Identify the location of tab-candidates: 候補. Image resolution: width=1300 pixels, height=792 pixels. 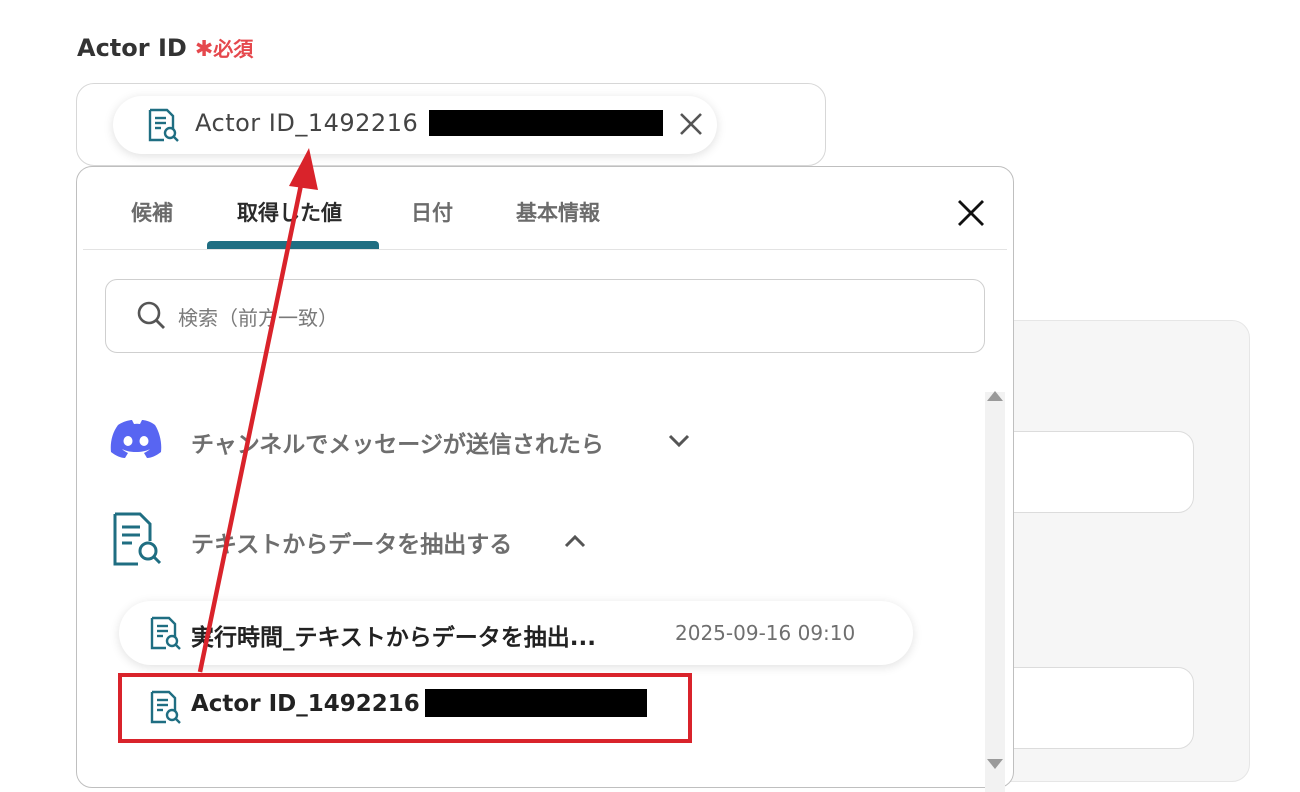
(152, 212).